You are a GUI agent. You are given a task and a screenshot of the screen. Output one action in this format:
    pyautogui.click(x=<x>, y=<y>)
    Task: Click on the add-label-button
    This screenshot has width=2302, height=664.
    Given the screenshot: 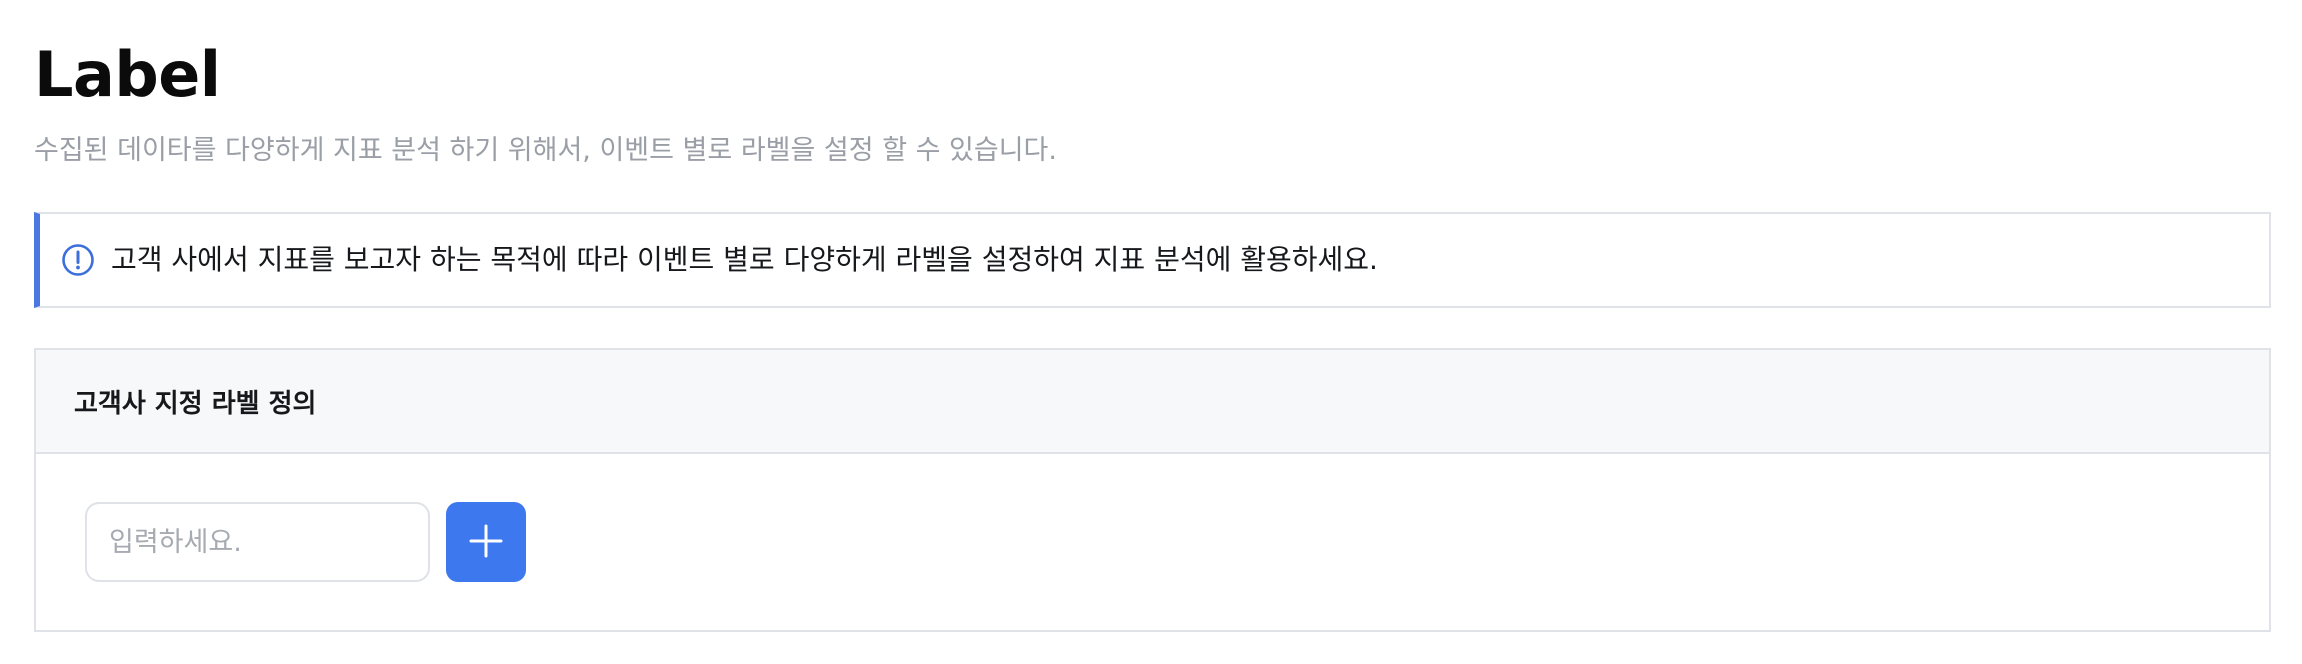 What is the action you would take?
    pyautogui.click(x=486, y=542)
    